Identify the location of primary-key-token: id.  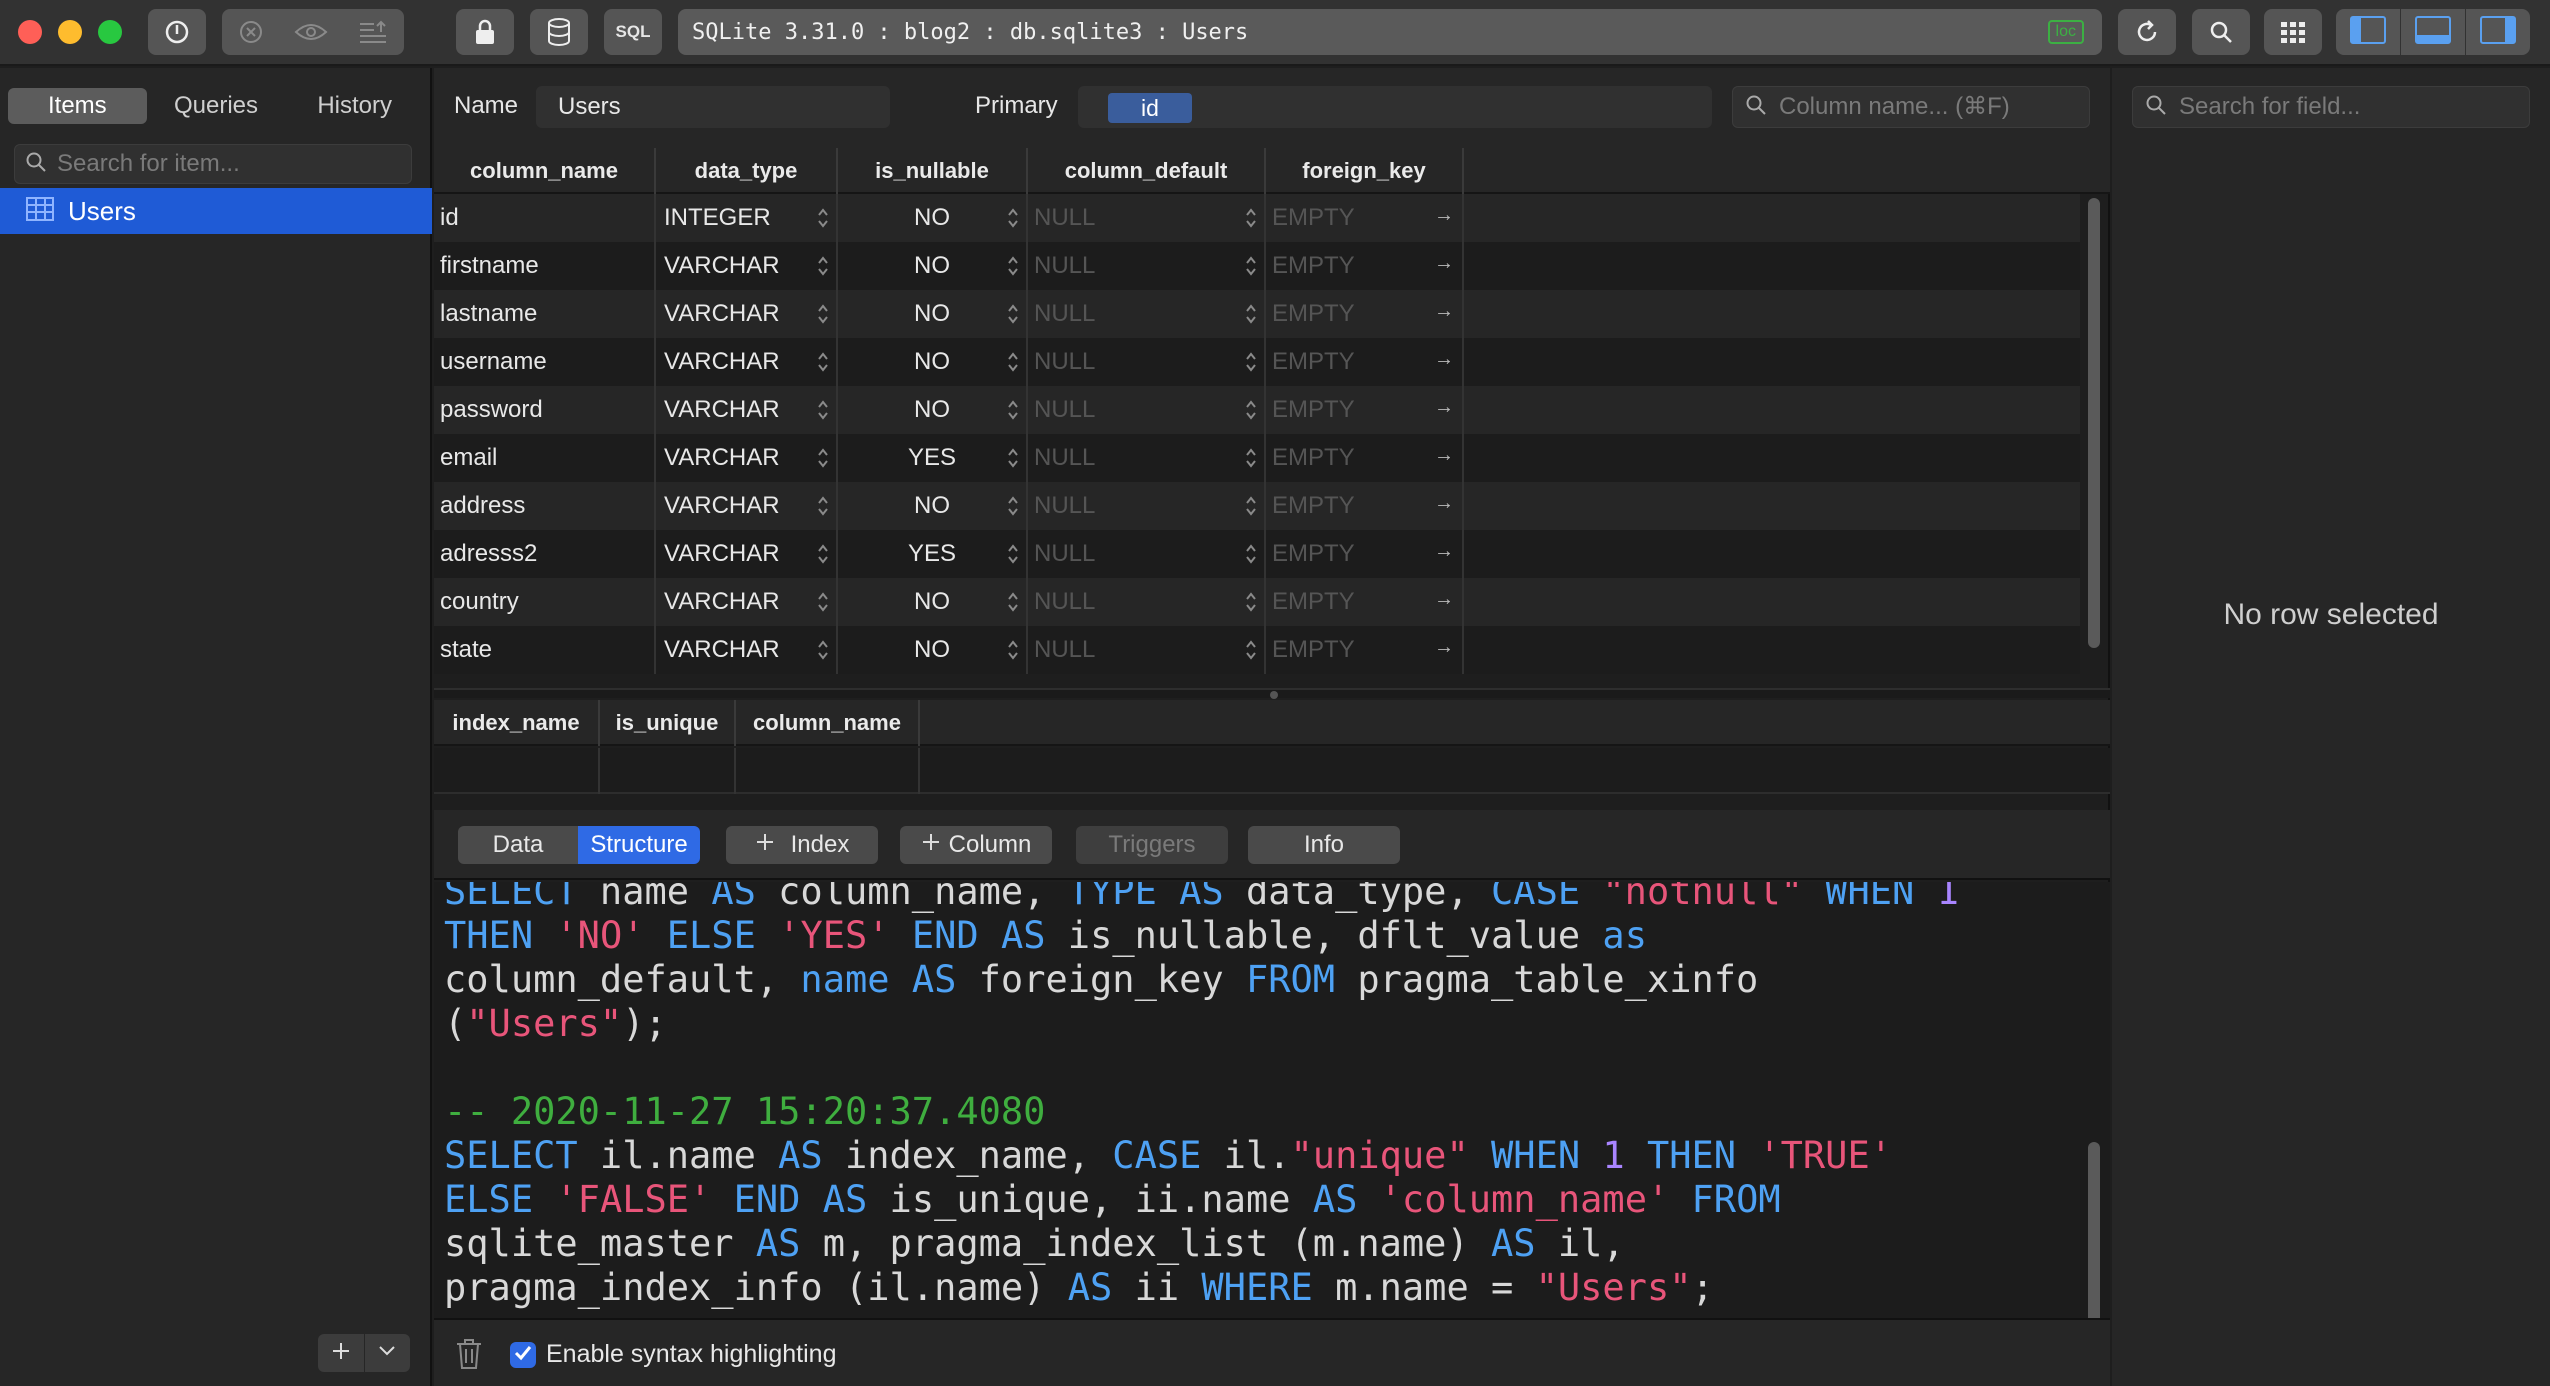
(1150, 108).